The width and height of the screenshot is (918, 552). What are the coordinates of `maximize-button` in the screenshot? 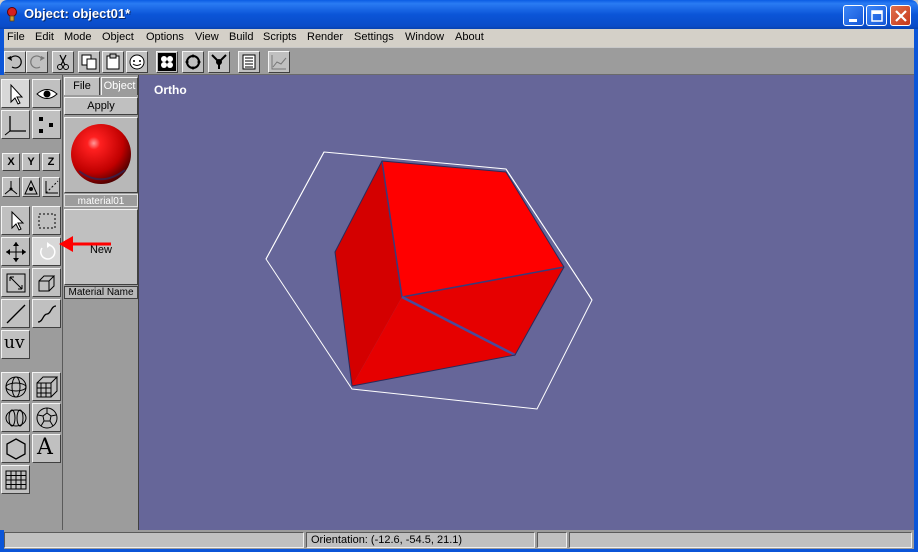 It's located at (876, 15).